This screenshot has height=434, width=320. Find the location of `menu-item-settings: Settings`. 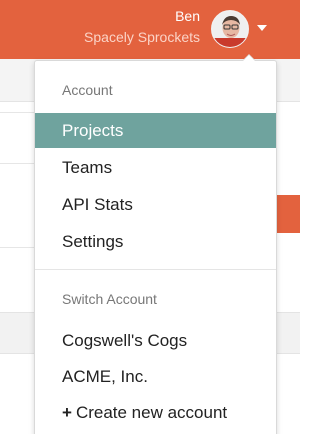

menu-item-settings: Settings is located at coordinates (155, 241).